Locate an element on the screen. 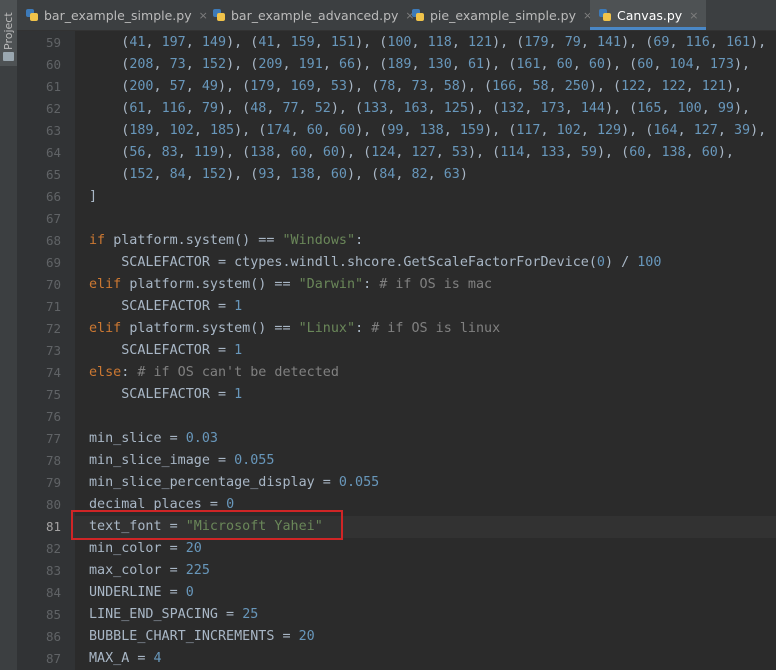  code-token: 163 is located at coordinates (415, 108).